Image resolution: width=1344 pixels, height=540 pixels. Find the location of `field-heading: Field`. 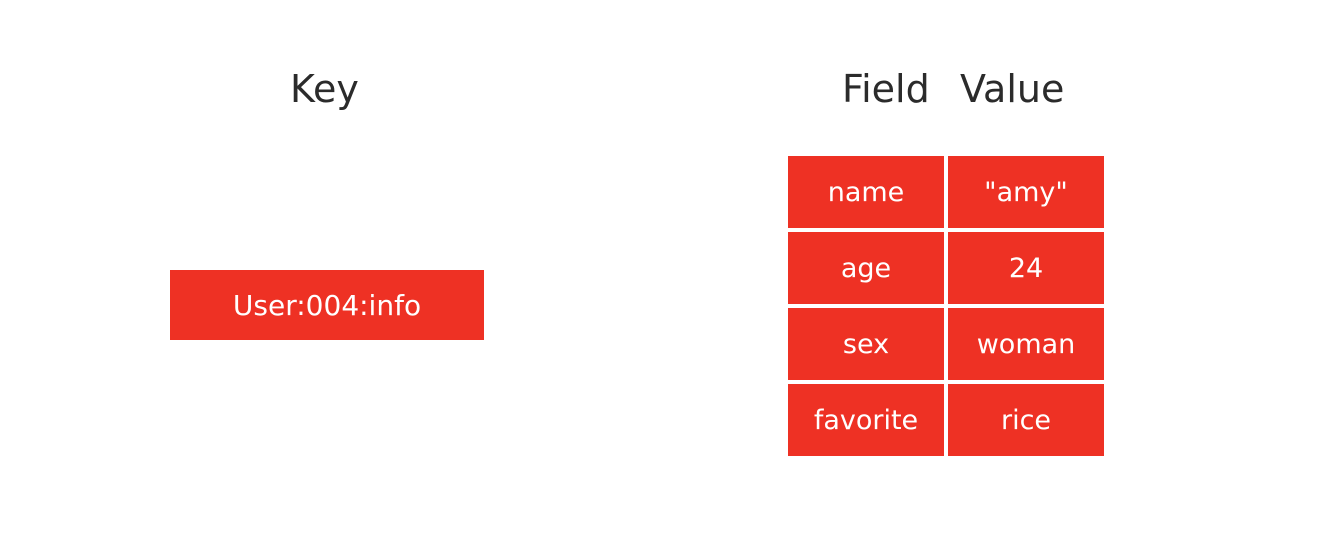

field-heading: Field is located at coordinates (886, 89).